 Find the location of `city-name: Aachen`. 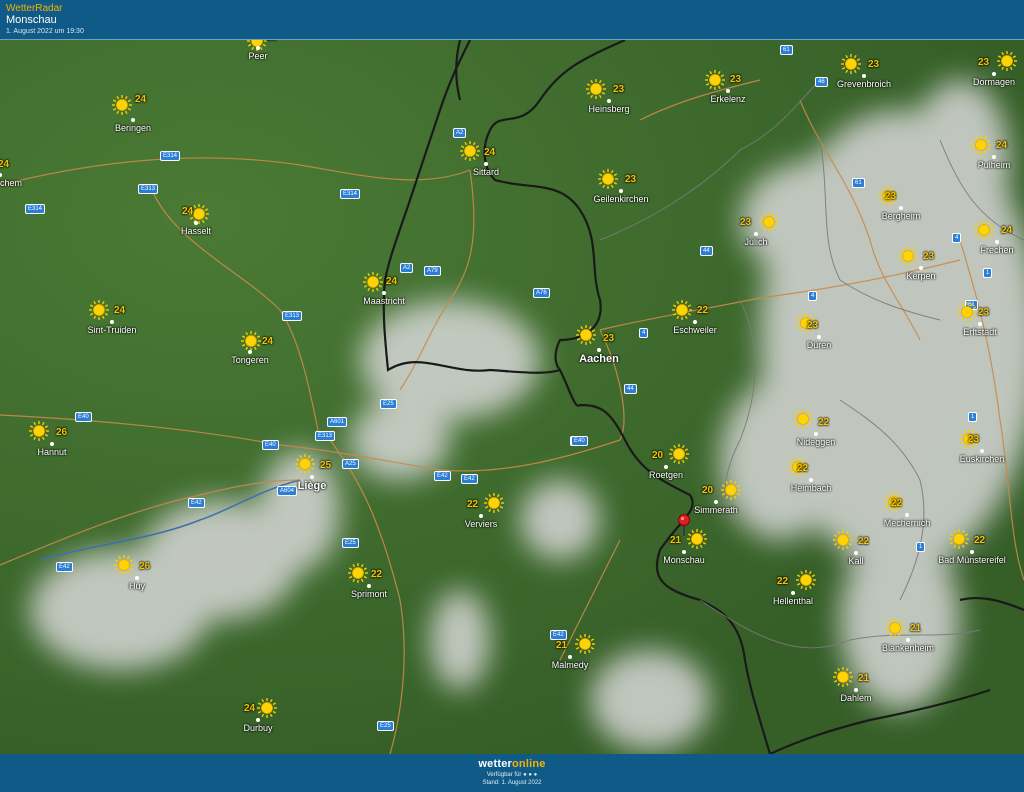

city-name: Aachen is located at coordinates (599, 359).